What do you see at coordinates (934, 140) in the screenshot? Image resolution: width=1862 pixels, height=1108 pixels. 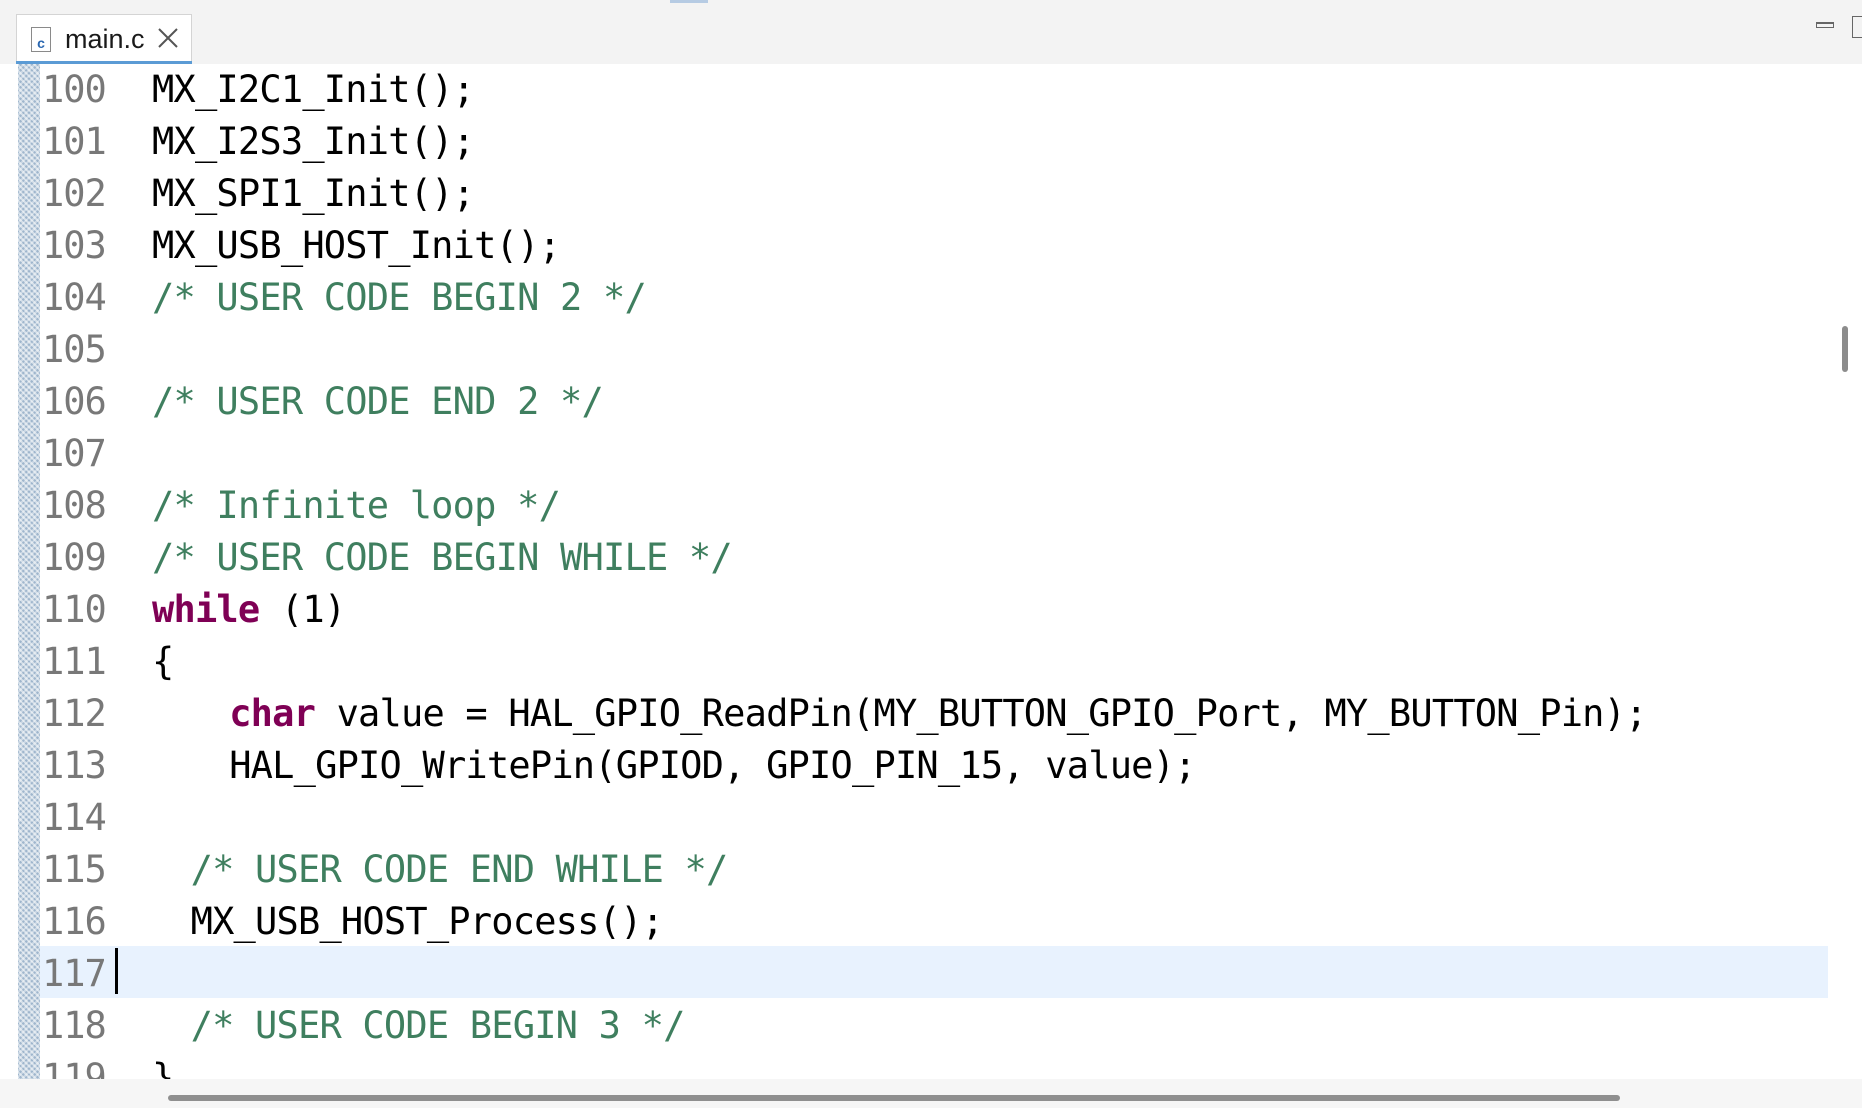 I see `code-line: 101 MX_I2S3_Init();` at bounding box center [934, 140].